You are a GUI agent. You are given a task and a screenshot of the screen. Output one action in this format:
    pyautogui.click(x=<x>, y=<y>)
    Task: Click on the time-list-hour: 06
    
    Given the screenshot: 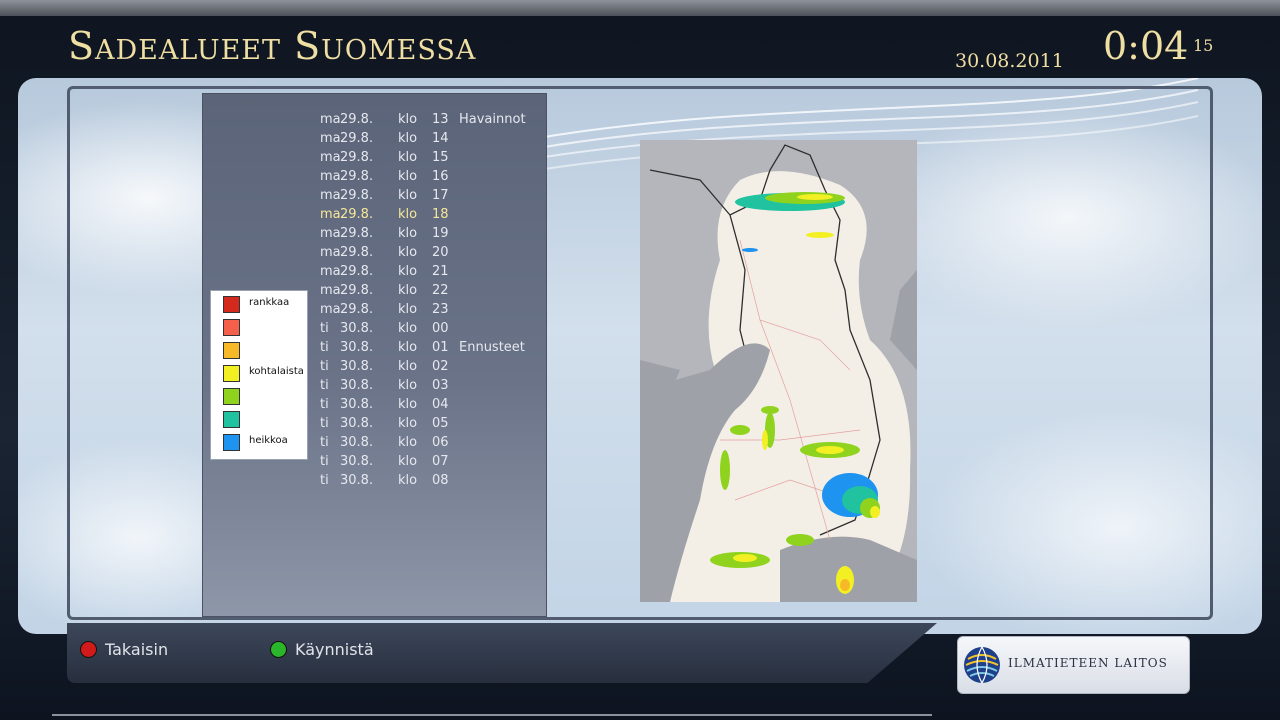 What is the action you would take?
    pyautogui.click(x=440, y=442)
    